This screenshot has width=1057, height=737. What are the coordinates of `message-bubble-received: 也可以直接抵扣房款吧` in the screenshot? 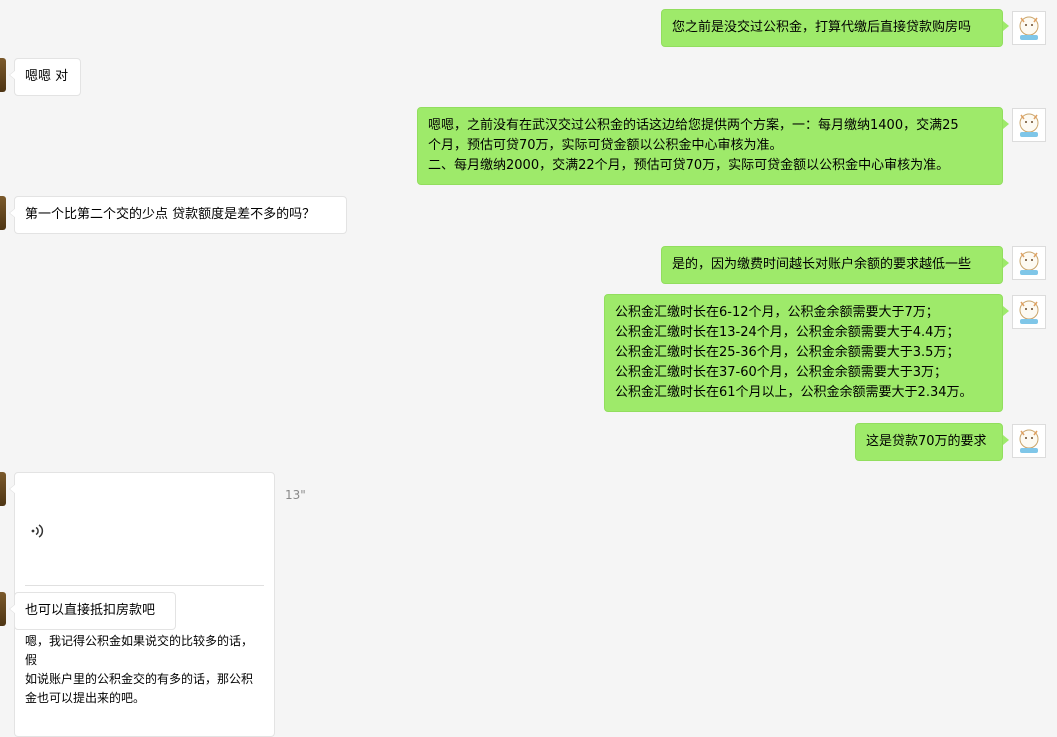 It's located at (92, 611).